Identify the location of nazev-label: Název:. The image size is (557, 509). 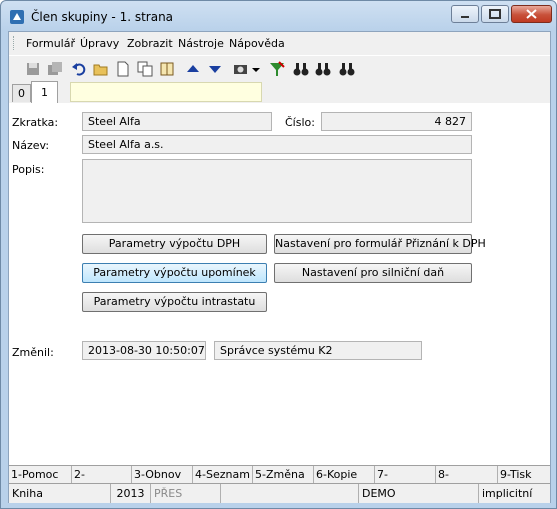
(31, 145).